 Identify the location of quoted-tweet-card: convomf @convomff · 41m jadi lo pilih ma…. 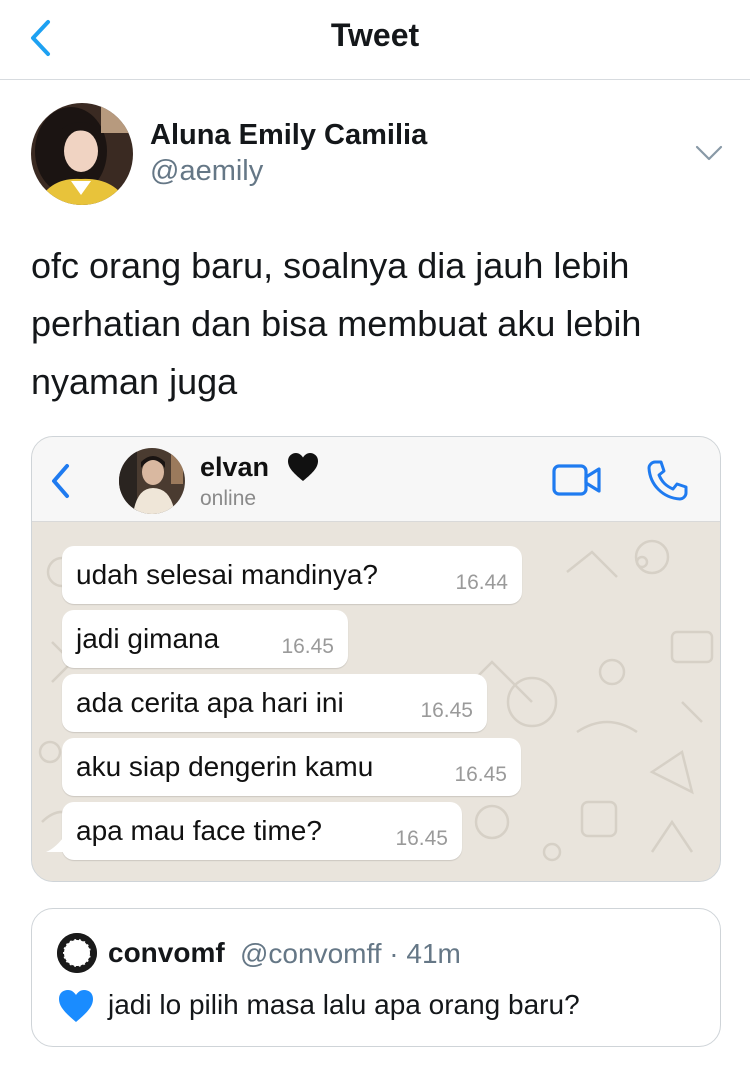
(376, 977).